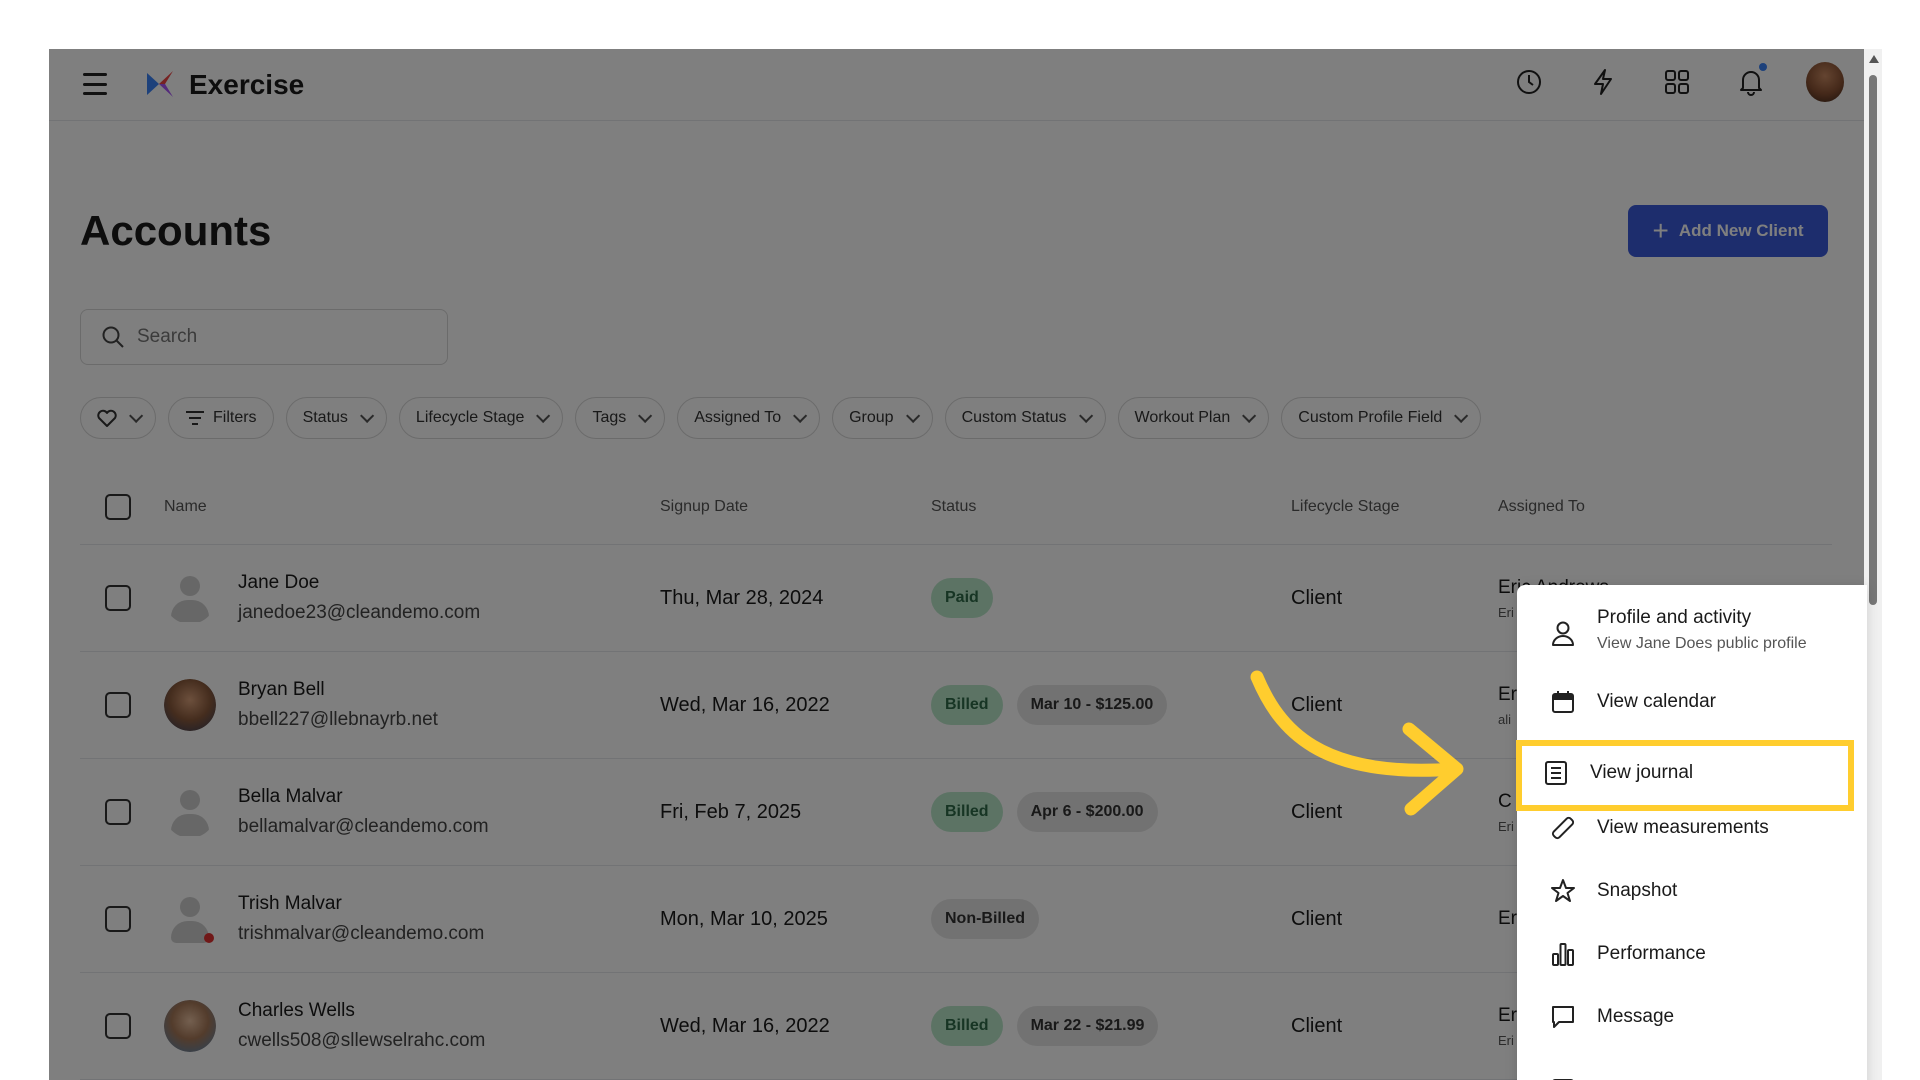  Describe the element at coordinates (336, 418) in the screenshot. I see `status-filter: Status` at that location.